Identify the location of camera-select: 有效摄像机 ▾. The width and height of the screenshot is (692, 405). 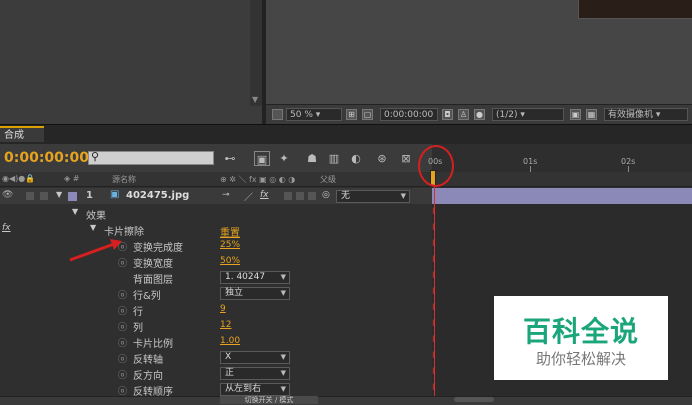
(646, 114).